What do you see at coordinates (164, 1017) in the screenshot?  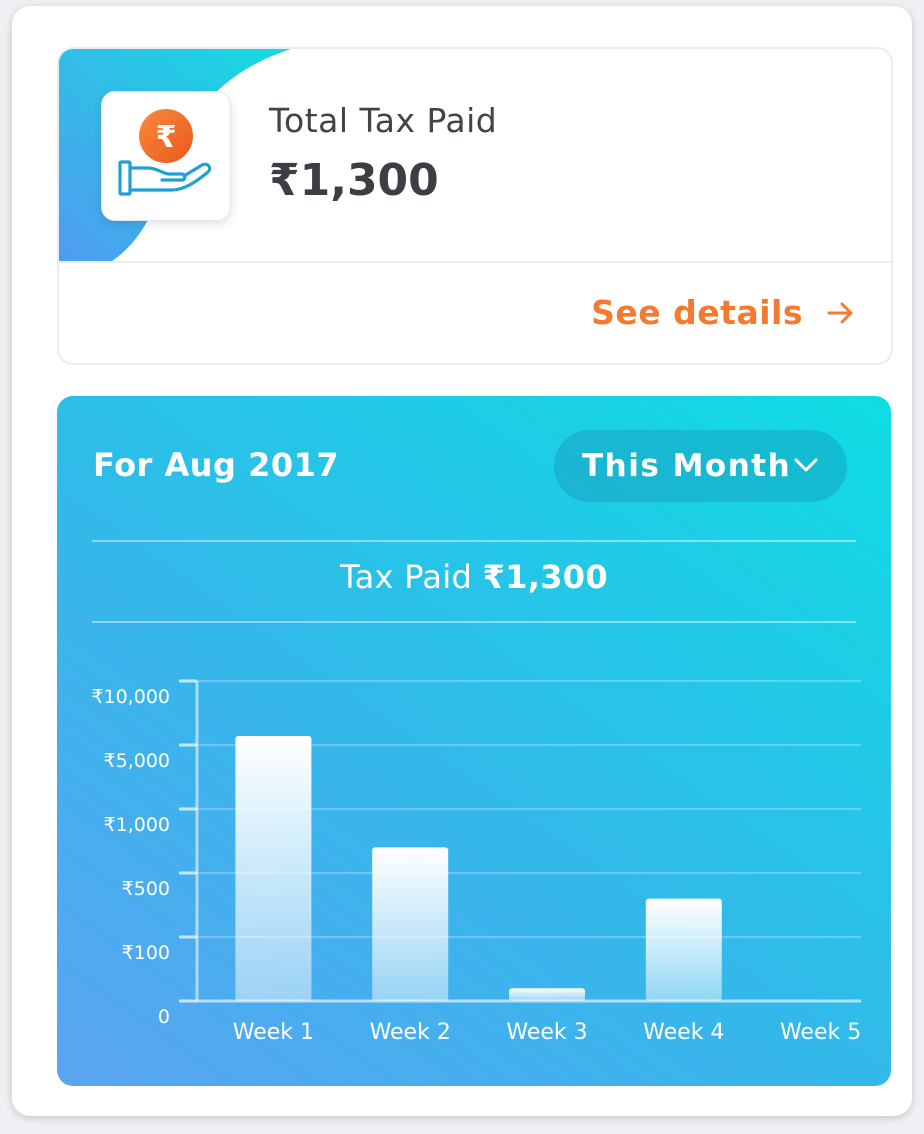 I see `y-tick-label: 0` at bounding box center [164, 1017].